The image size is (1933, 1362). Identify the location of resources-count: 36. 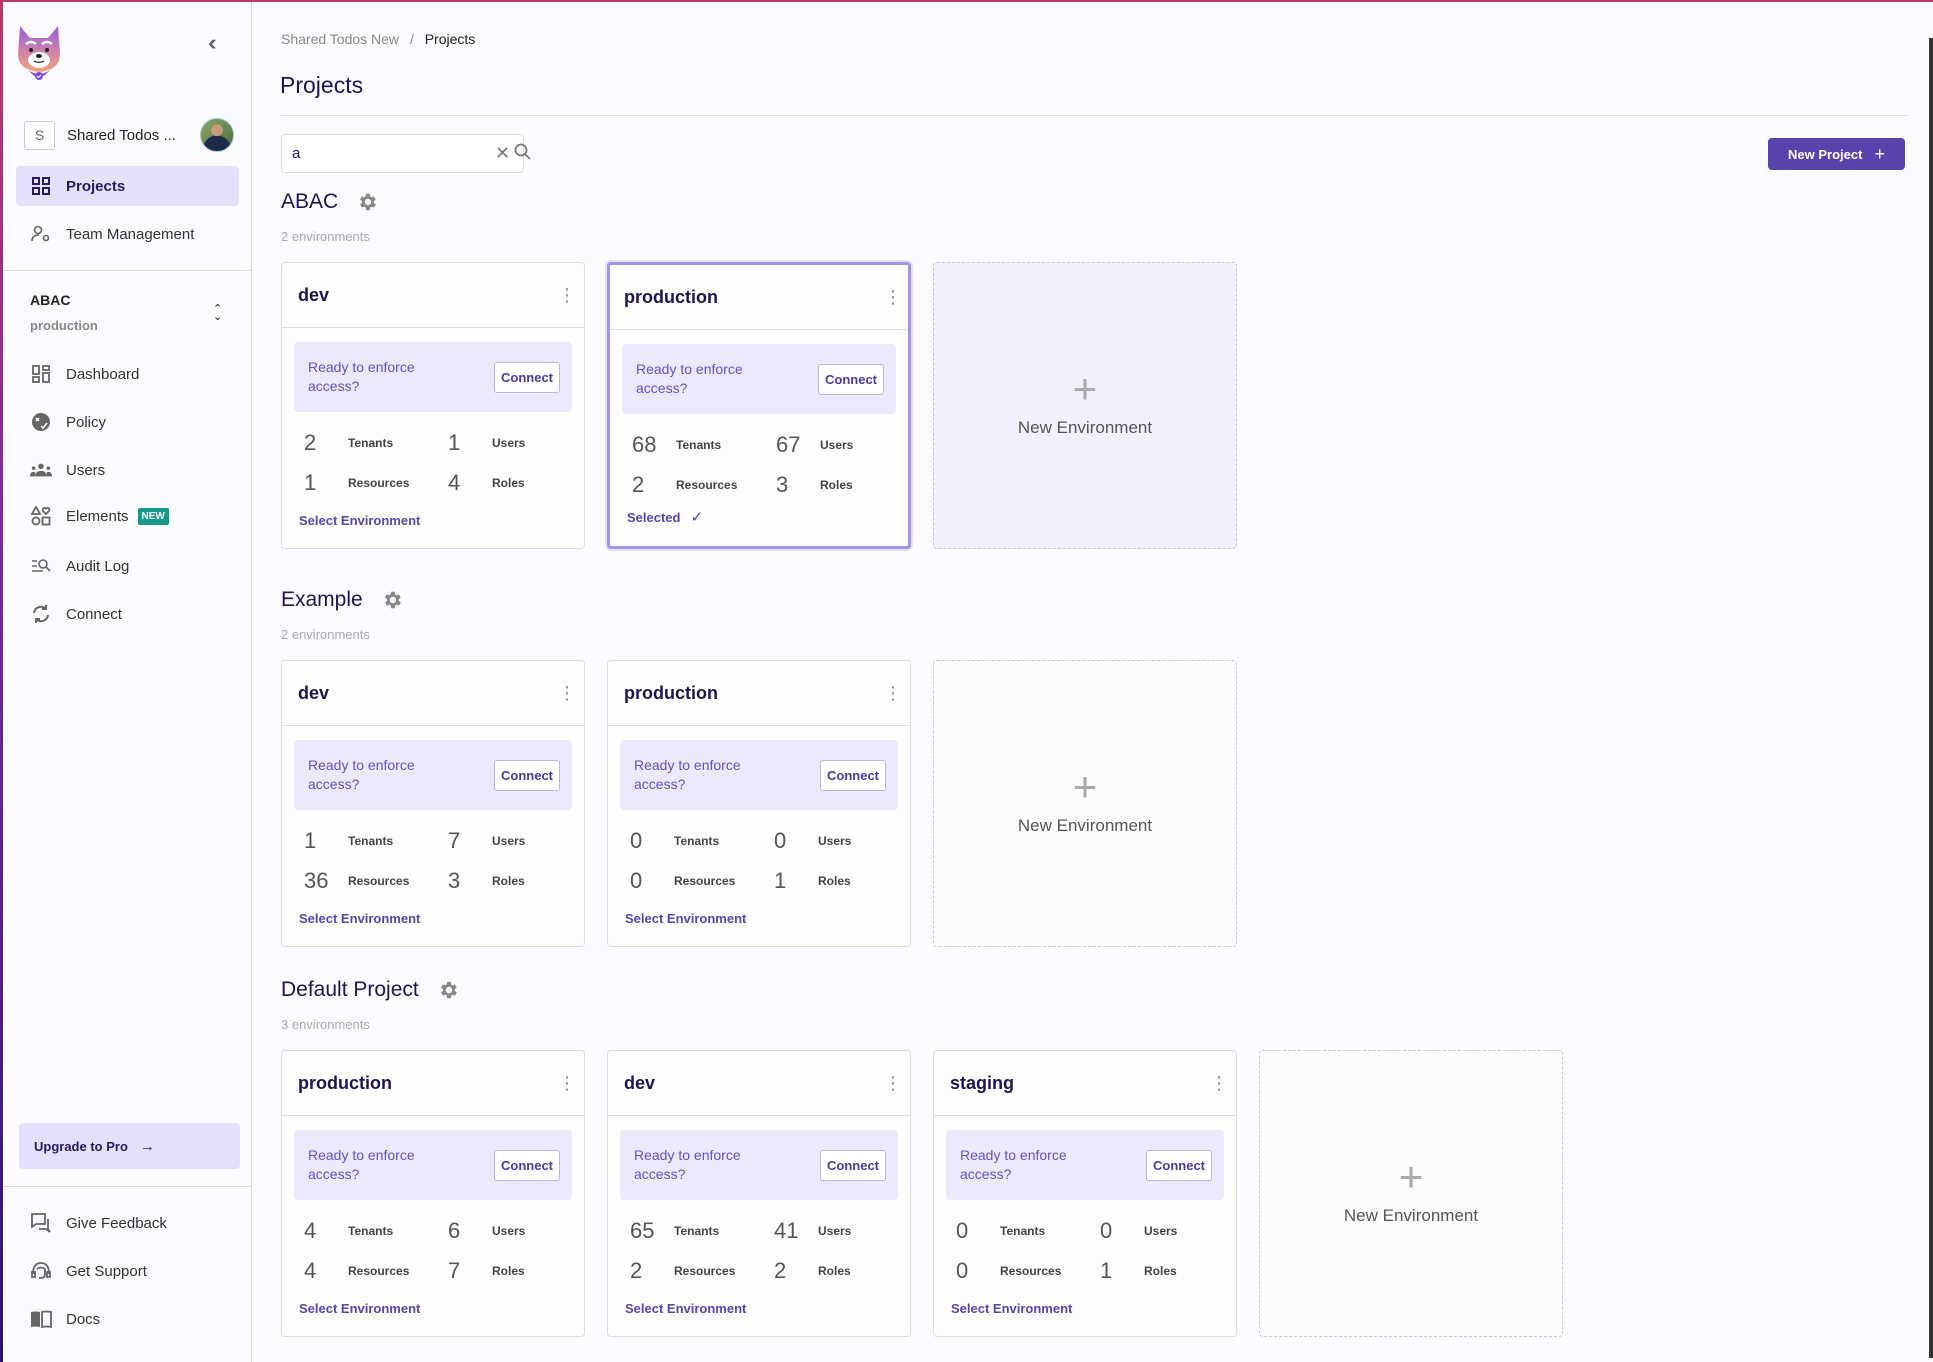
(316, 880).